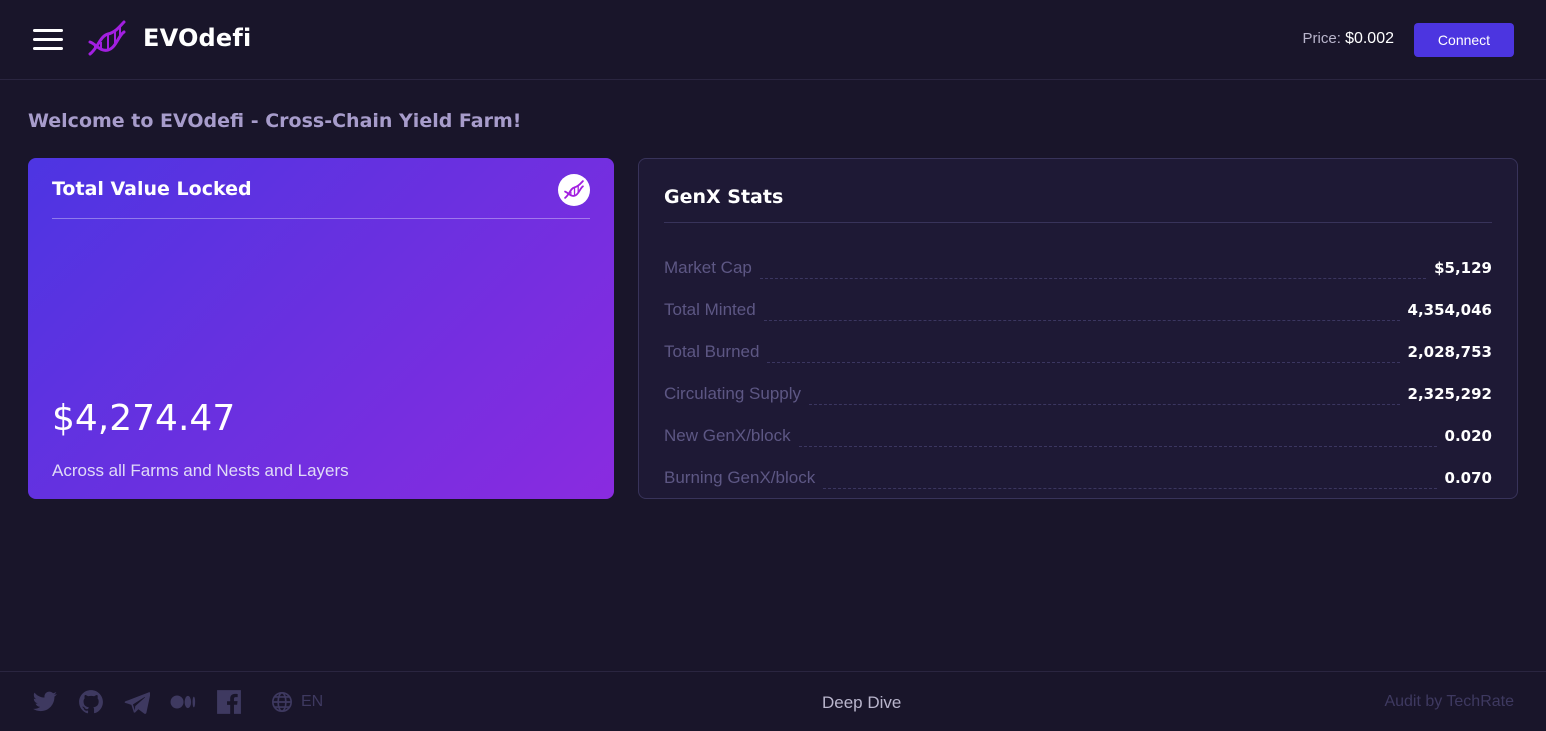  I want to click on stat-row-new-genx-per-block: New GenX/block 0.020, so click(1078, 428).